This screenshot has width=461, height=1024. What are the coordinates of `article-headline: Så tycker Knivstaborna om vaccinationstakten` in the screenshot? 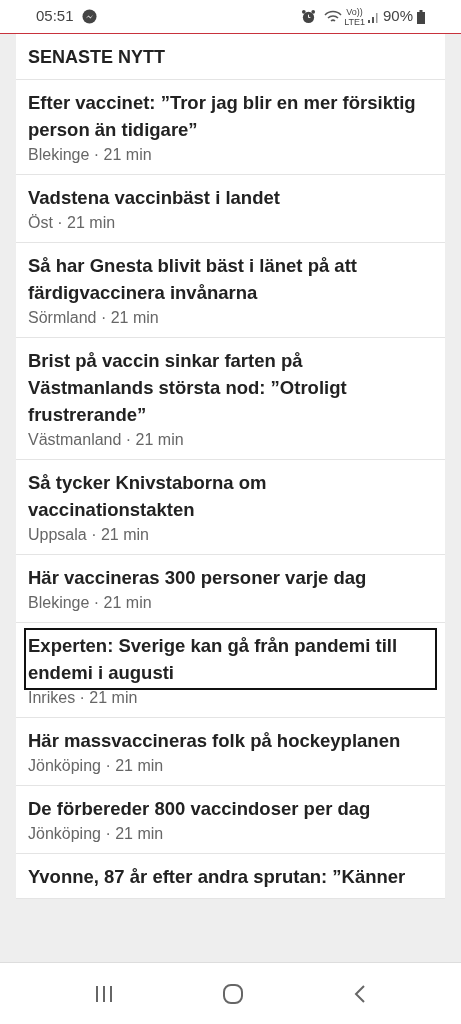 It's located at (230, 496).